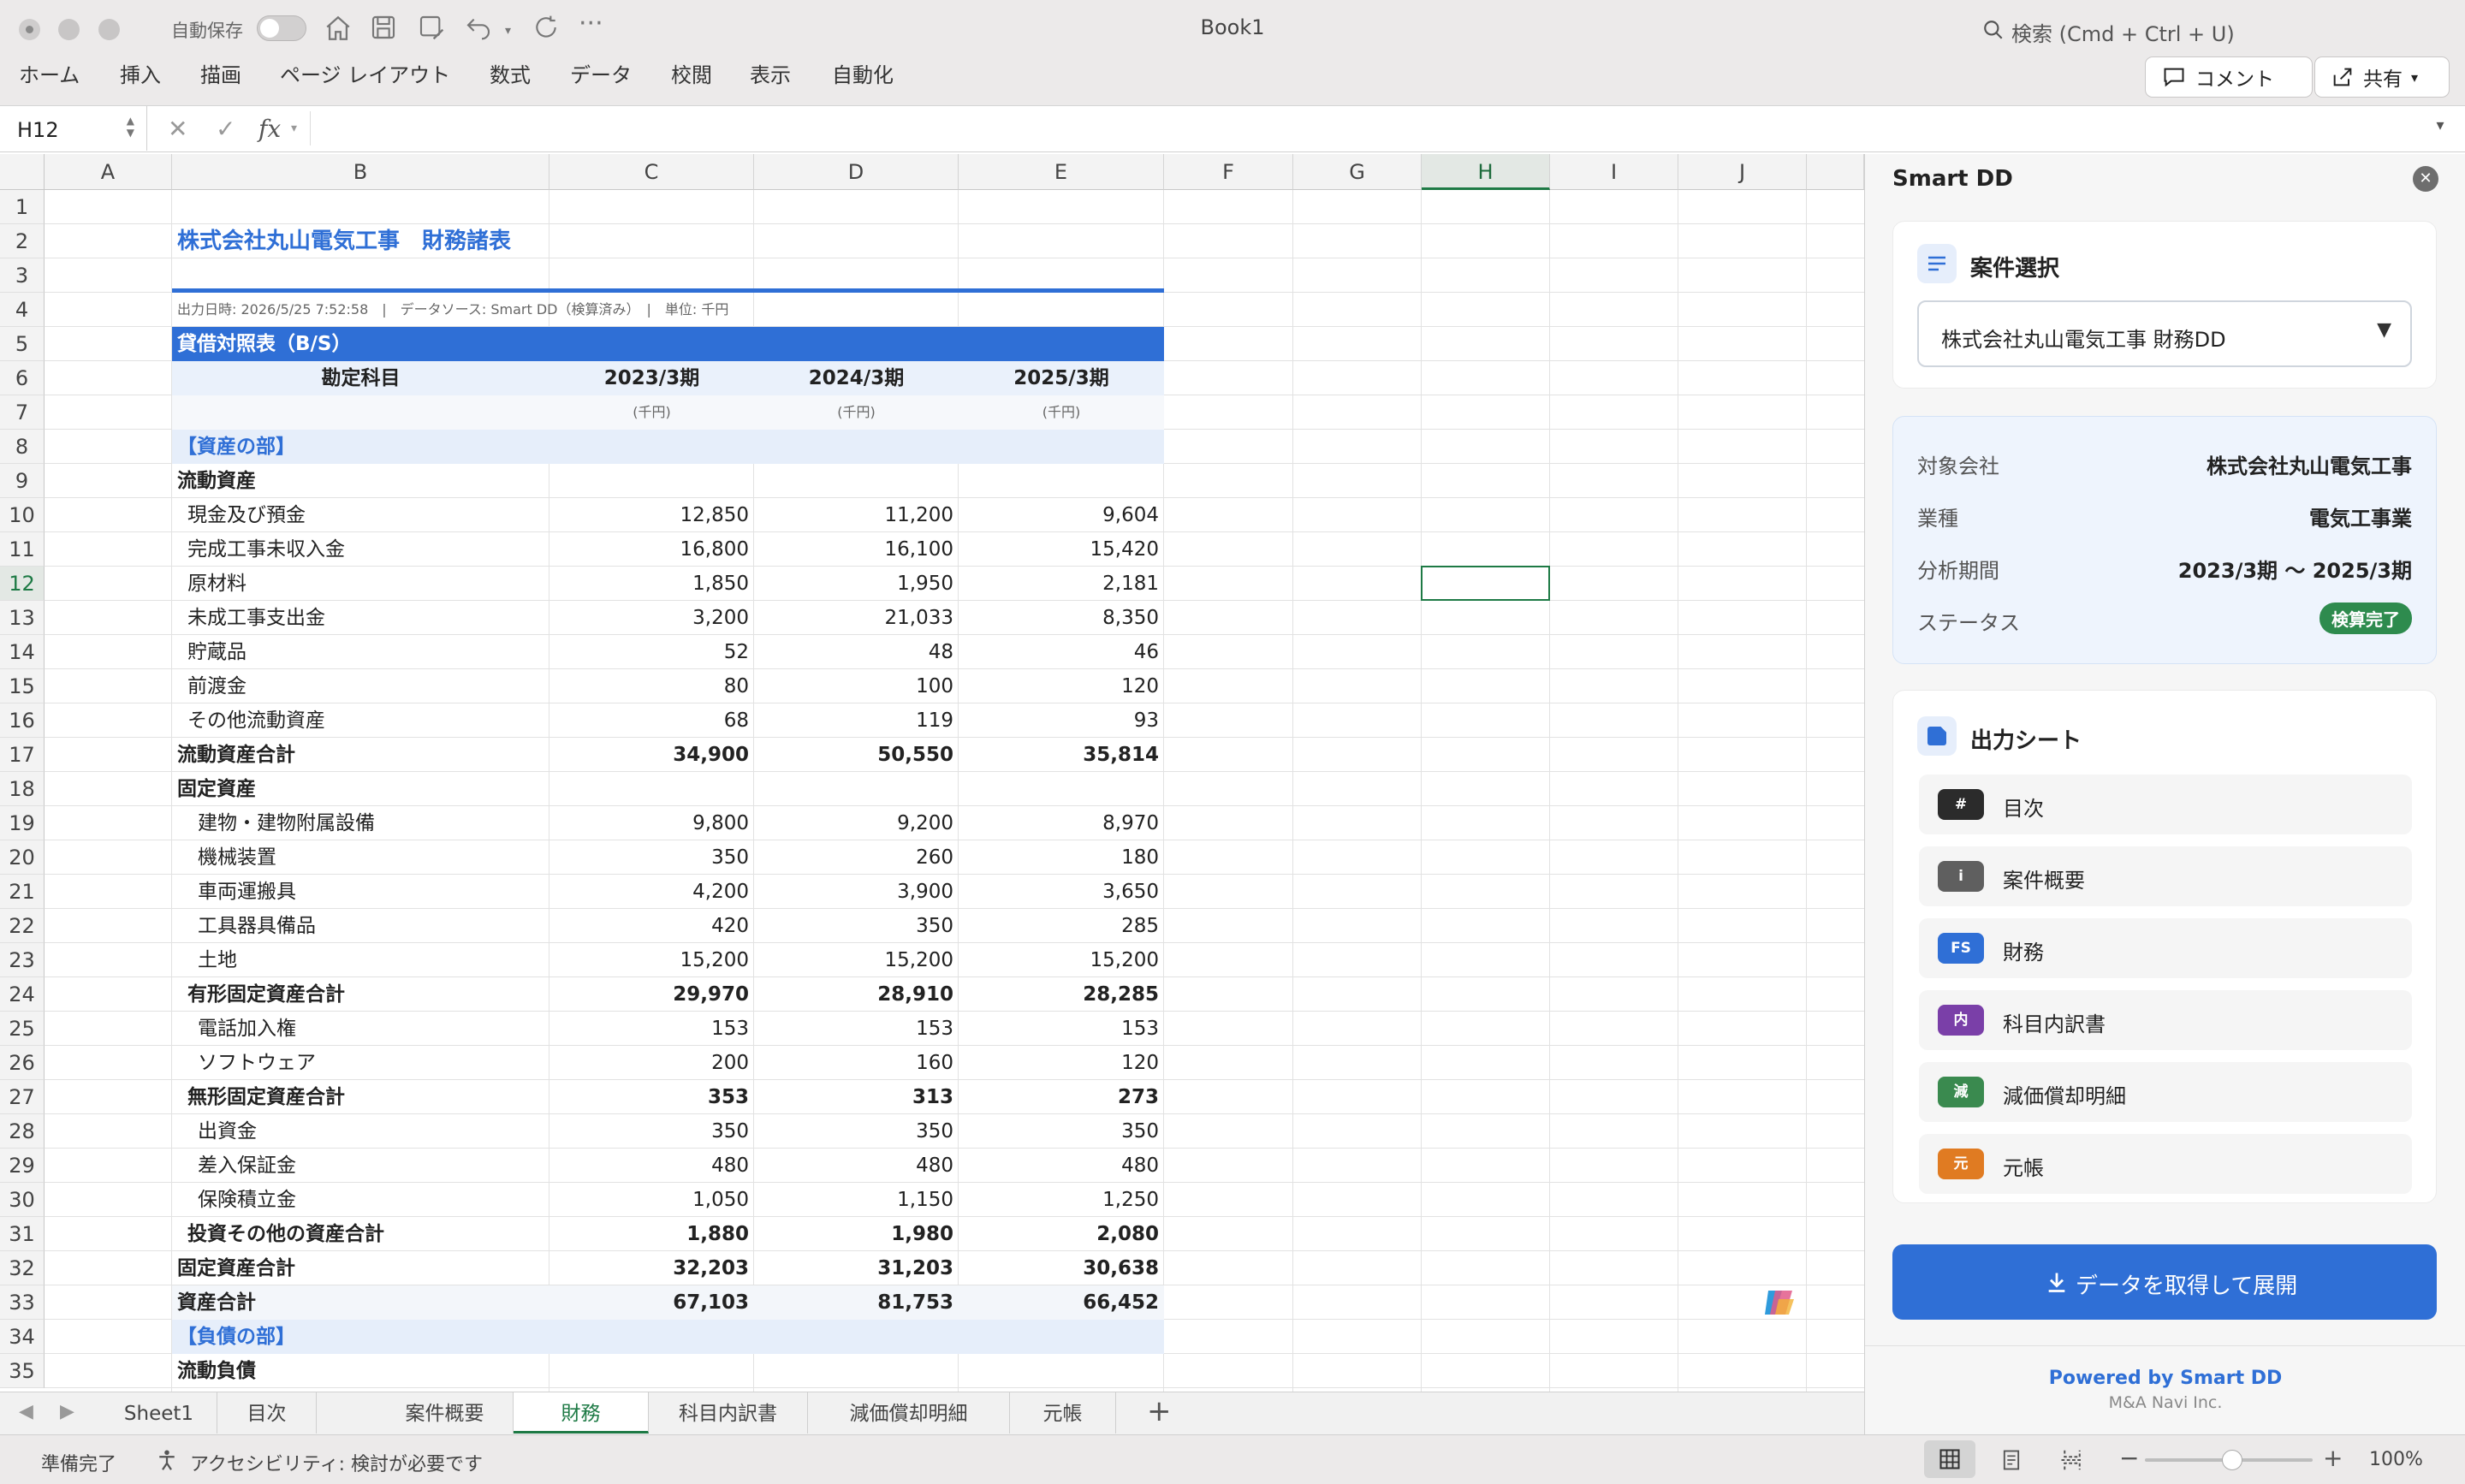 Image resolution: width=2465 pixels, height=1484 pixels. I want to click on column-header-i: I, so click(1614, 172).